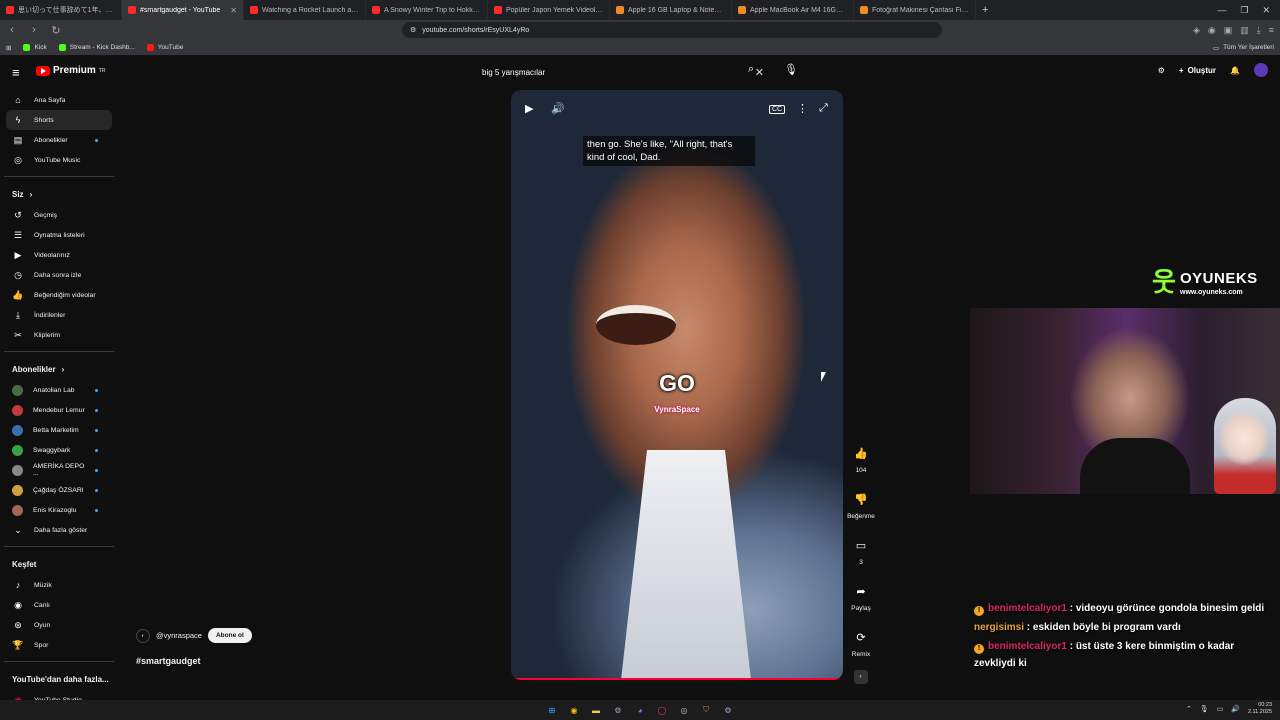 Image resolution: width=1280 pixels, height=720 pixels. What do you see at coordinates (8, 48) in the screenshot?
I see `apps-icon: ⊞` at bounding box center [8, 48].